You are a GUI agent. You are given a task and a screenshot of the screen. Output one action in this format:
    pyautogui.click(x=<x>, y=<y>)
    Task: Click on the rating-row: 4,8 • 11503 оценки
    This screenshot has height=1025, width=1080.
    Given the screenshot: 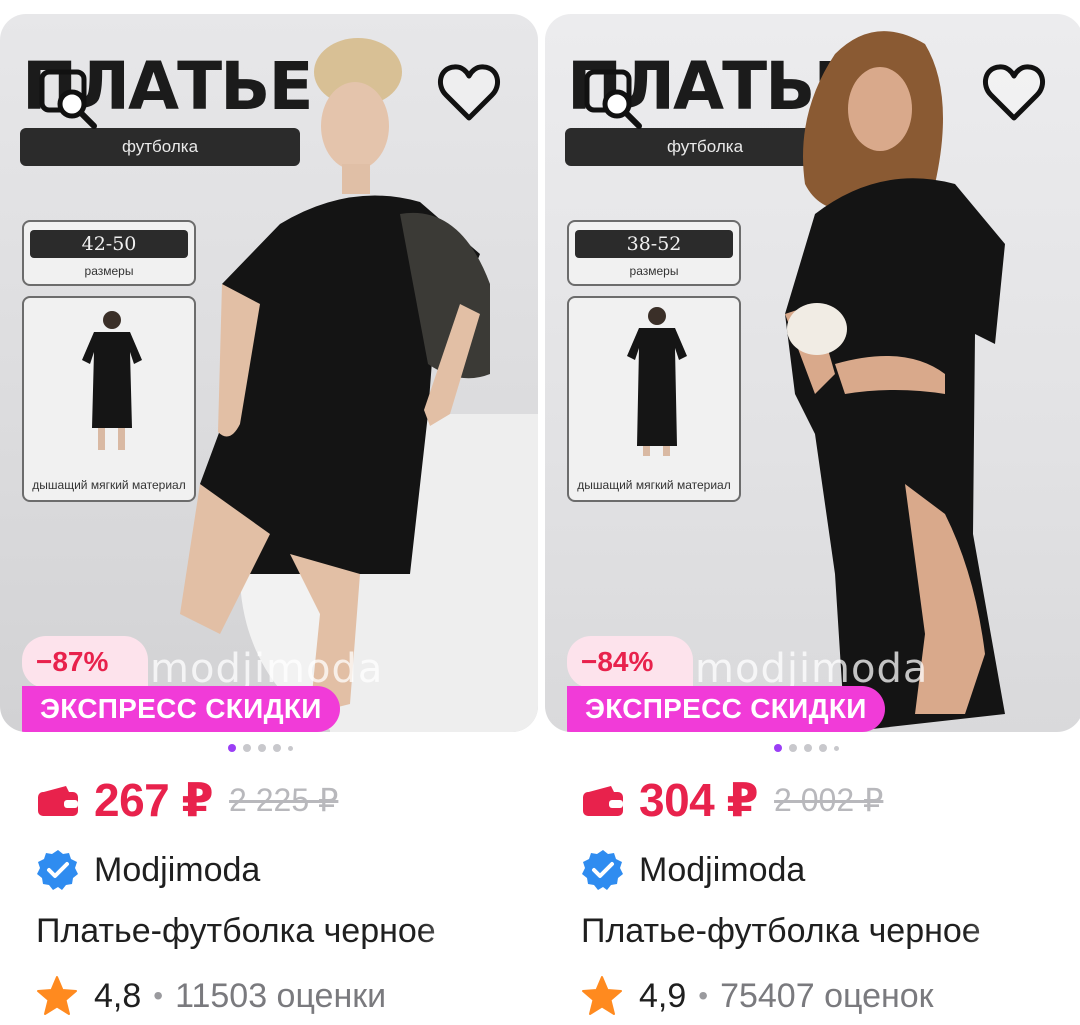 What is the action you would take?
    pyautogui.click(x=211, y=996)
    